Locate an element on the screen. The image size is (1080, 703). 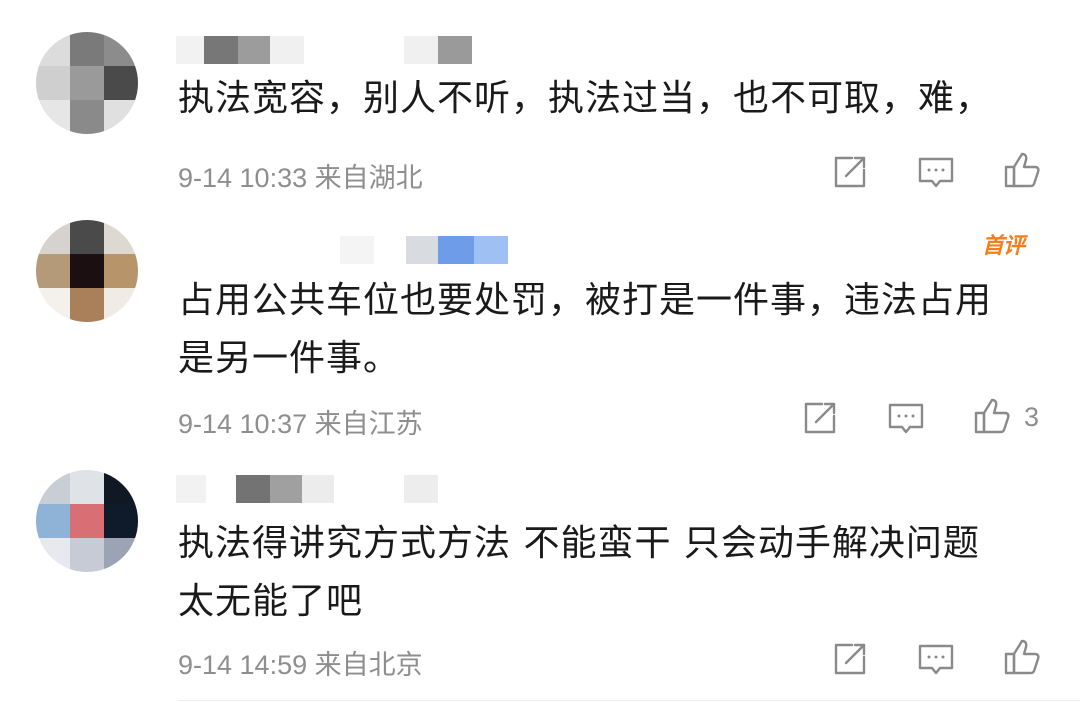
comment-text-line: 占用公共车位也要处罚，被打是一件事，违法占用 is located at coordinates (585, 300).